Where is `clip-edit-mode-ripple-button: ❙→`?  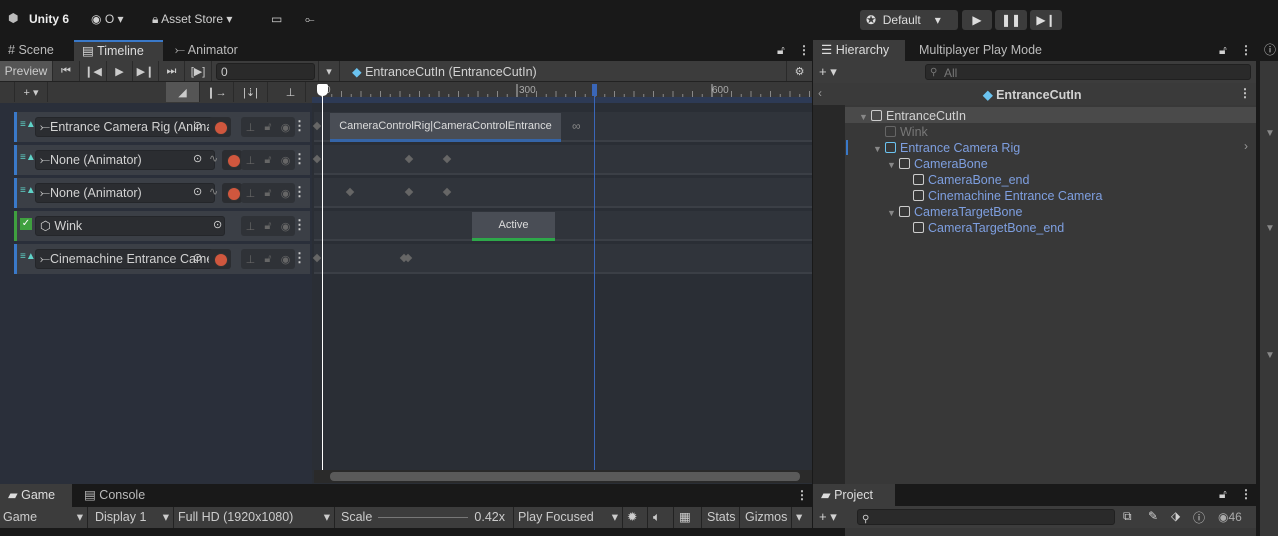
clip-edit-mode-ripple-button: ❙→ is located at coordinates (217, 92).